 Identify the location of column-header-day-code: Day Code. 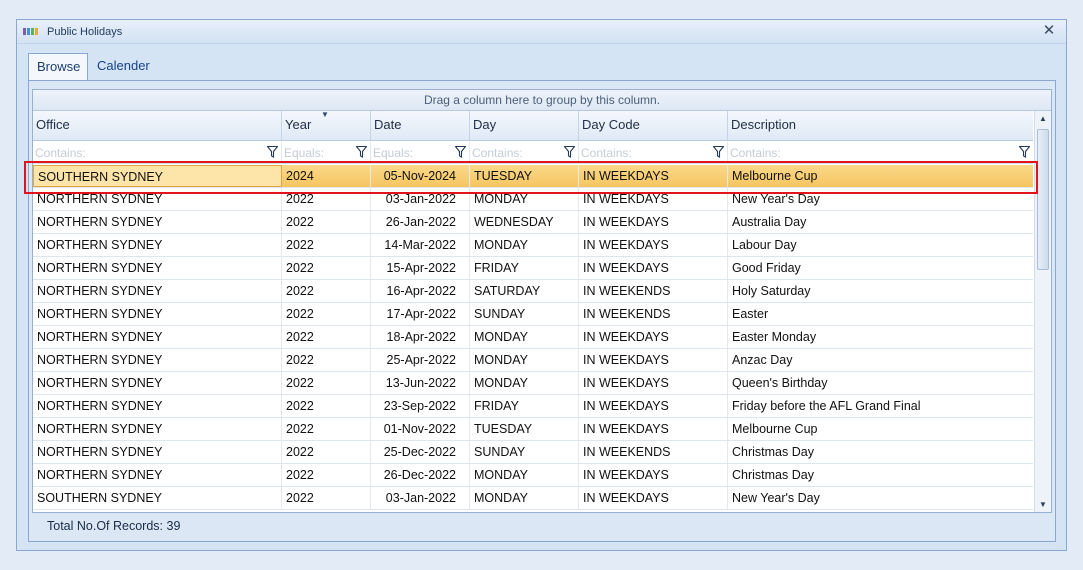
(653, 125).